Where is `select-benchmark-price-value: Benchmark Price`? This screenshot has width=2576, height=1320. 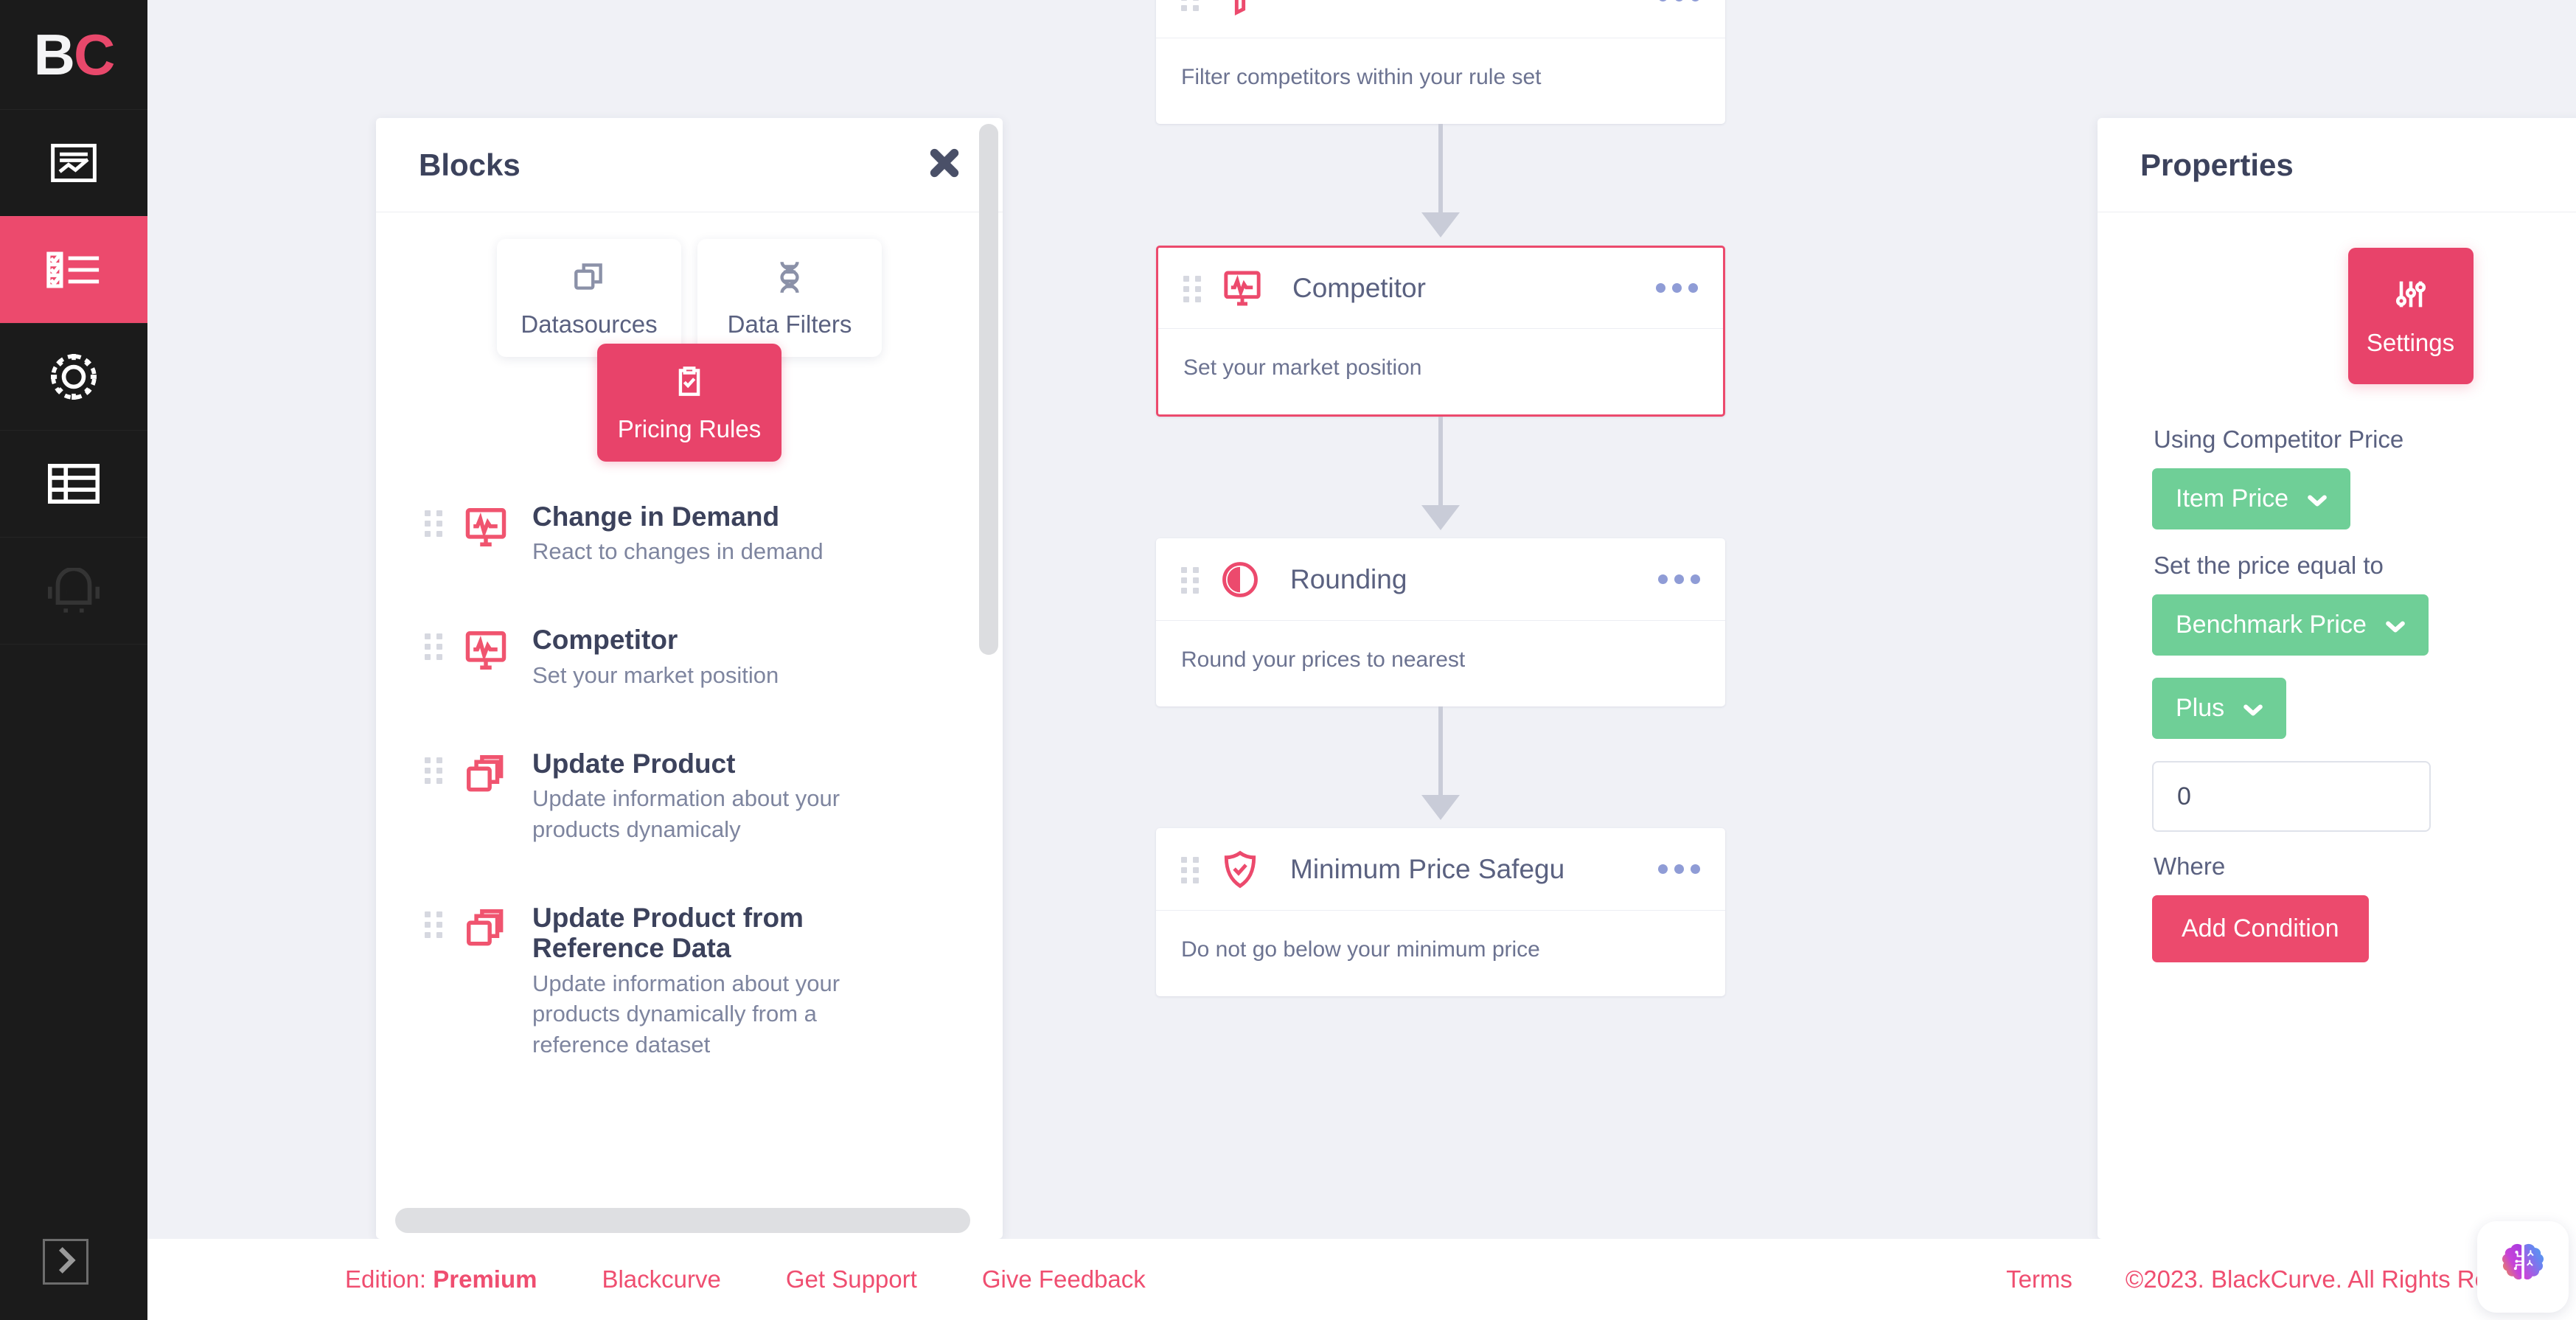 select-benchmark-price-value: Benchmark Price is located at coordinates (2272, 625).